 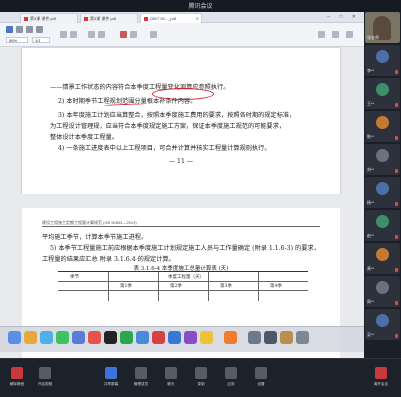 I want to click on participant-name: 杨**, so click(x=371, y=202).